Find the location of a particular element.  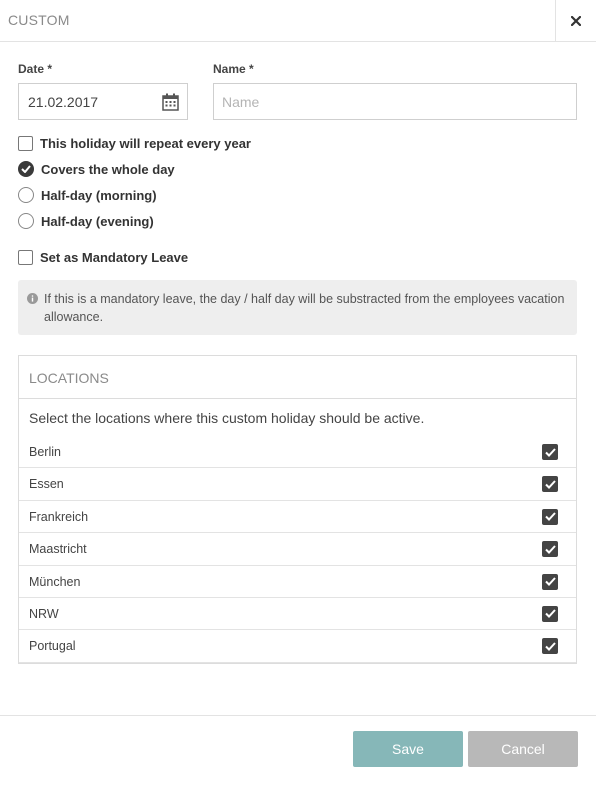

location-row: NRW is located at coordinates (297, 614).